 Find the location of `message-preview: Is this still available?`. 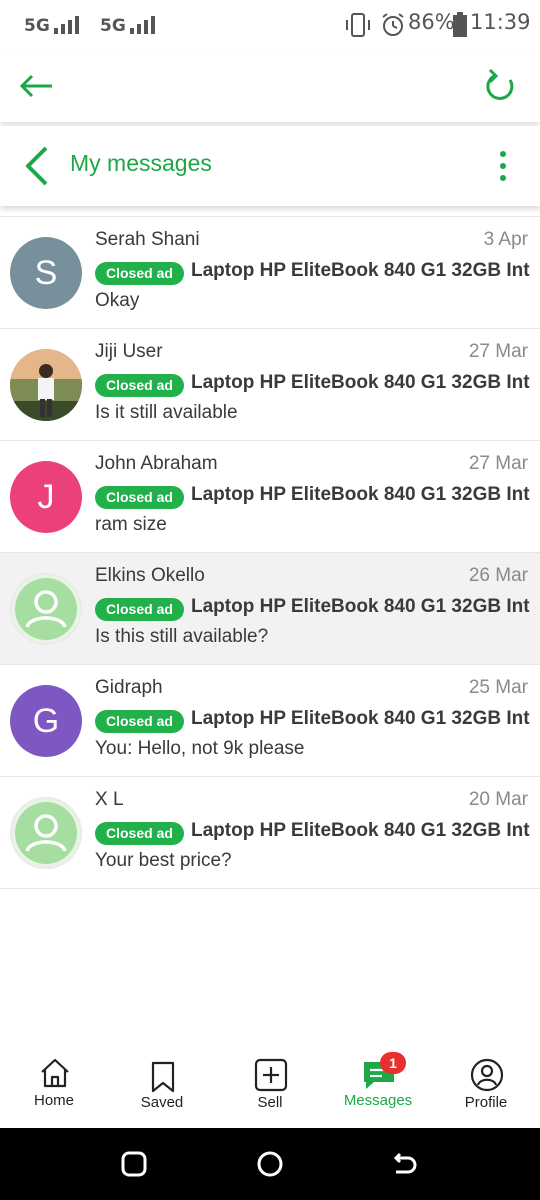

message-preview: Is this still available? is located at coordinates (182, 636).